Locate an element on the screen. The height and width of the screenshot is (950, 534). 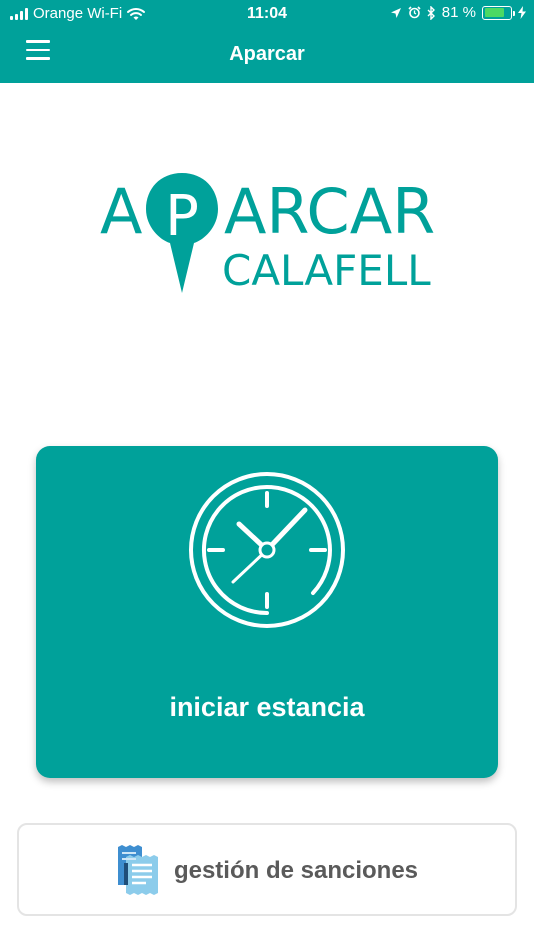
status-bar: Orange Wi-Fi 11:04 81 % is located at coordinates (267, 14).